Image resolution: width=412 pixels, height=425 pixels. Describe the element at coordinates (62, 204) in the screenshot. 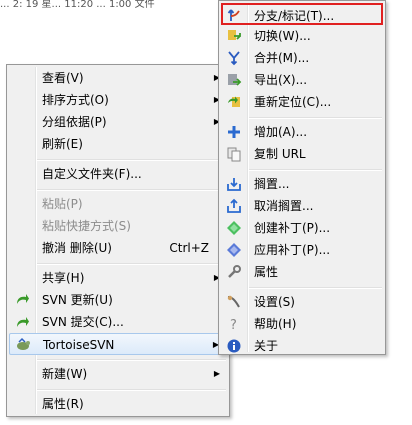

I see `menu-item-label: 粘贴(P)` at that location.